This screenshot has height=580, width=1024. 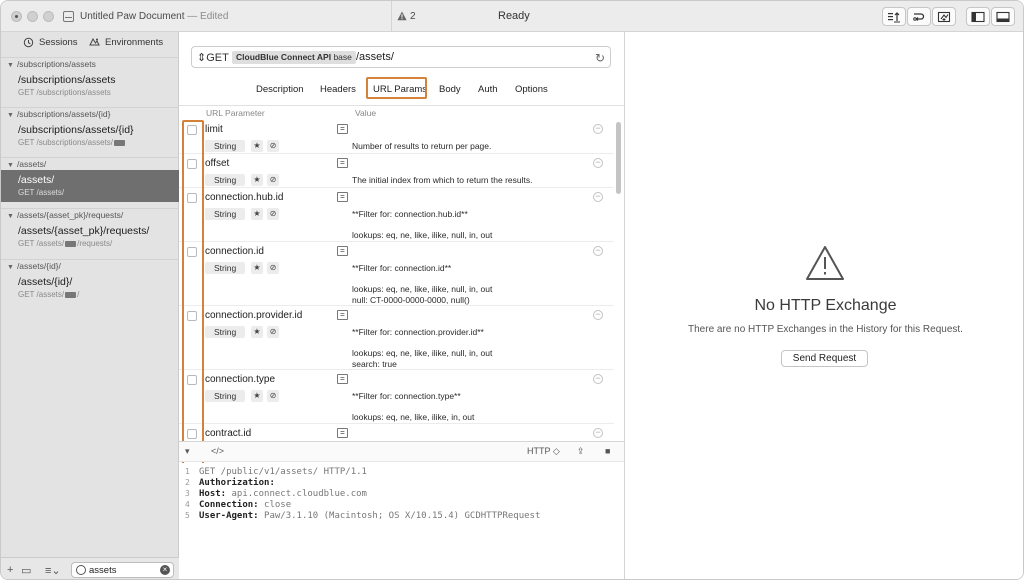 What do you see at coordinates (531, 89) in the screenshot?
I see `tab-options: Options` at bounding box center [531, 89].